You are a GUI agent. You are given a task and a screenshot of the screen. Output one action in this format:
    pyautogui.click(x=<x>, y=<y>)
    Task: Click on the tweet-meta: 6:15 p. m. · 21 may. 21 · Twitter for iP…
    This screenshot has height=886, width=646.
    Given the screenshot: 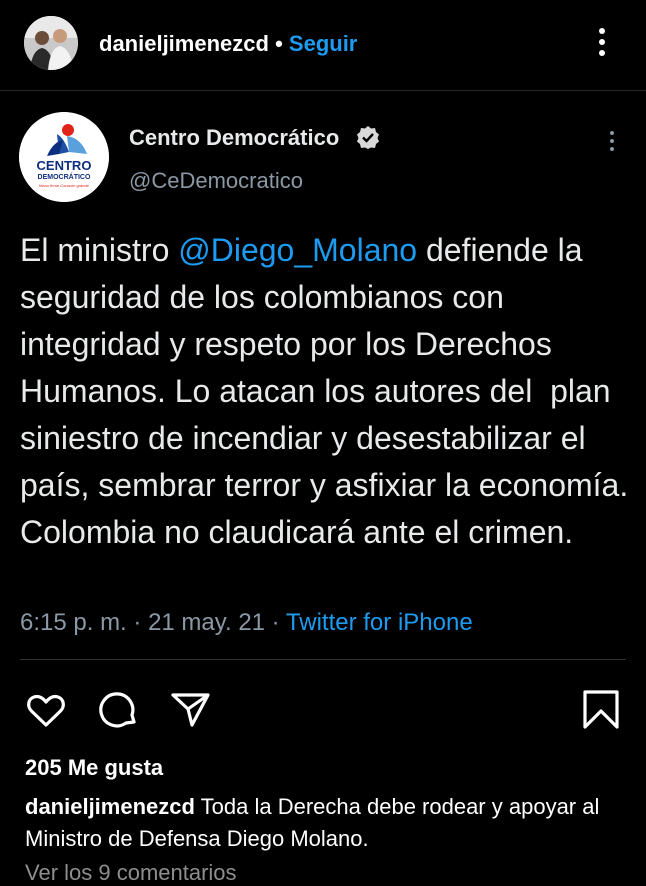 What is the action you would take?
    pyautogui.click(x=246, y=623)
    